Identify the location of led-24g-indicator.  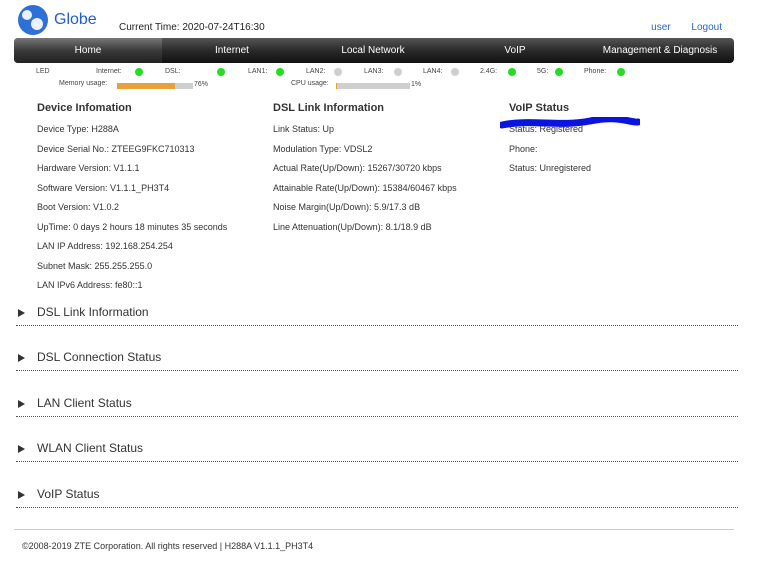
(512, 72).